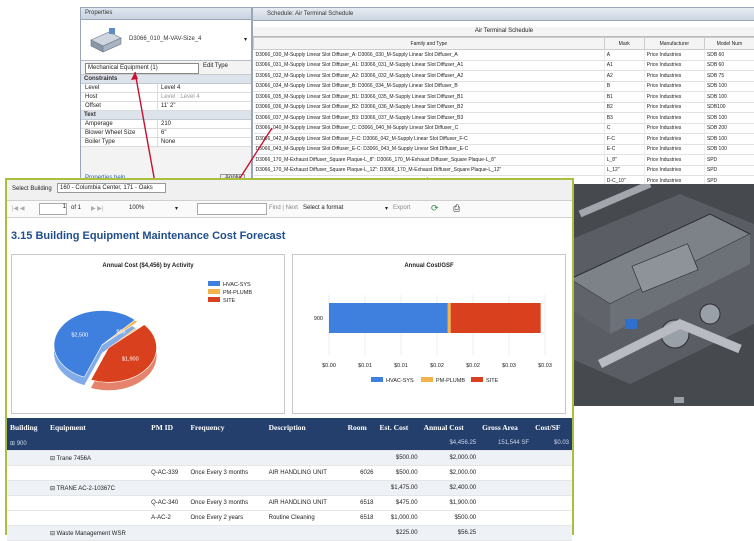  I want to click on first-page-icon: |◀ ◀, so click(18, 208).